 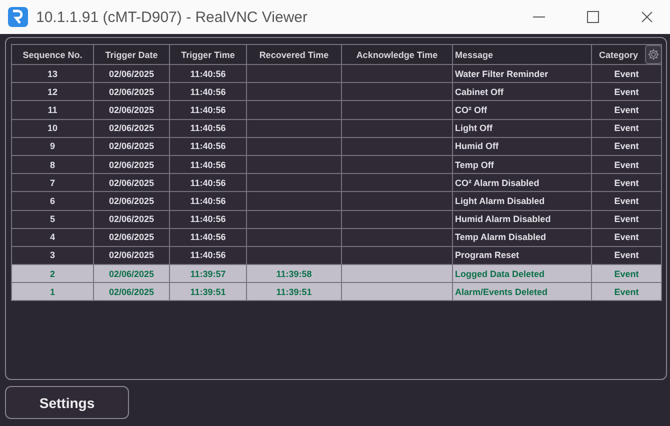 I want to click on gear-icon, so click(x=653, y=54).